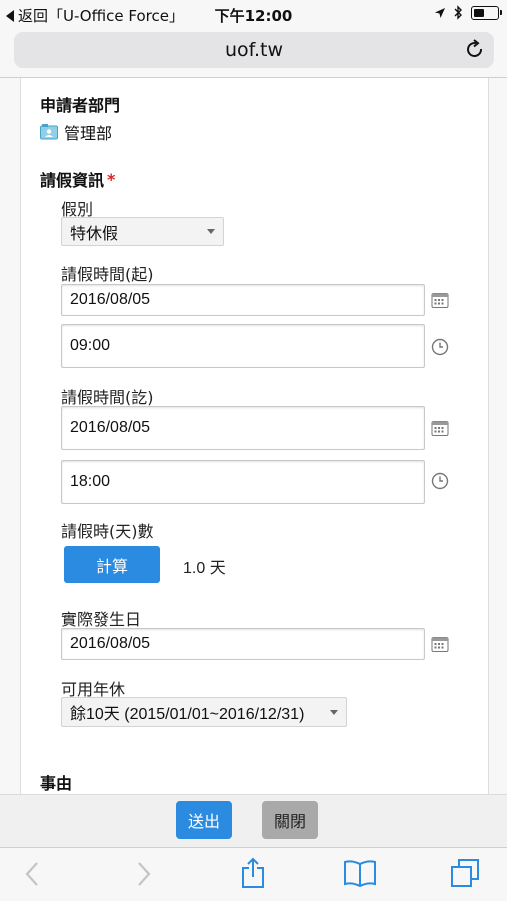 This screenshot has height=901, width=507. What do you see at coordinates (94, 233) in the screenshot?
I see `leave-type-value: 特休假` at bounding box center [94, 233].